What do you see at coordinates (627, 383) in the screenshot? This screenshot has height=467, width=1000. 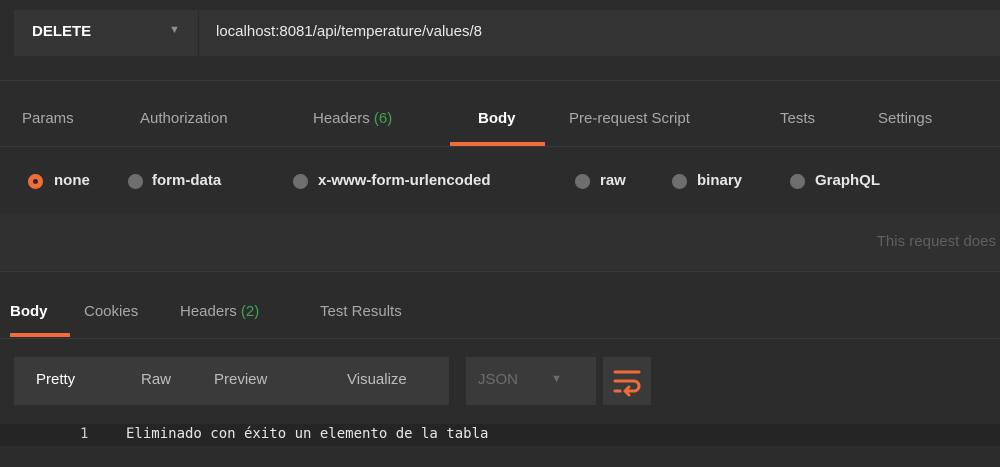 I see `wrap-lines-icon` at bounding box center [627, 383].